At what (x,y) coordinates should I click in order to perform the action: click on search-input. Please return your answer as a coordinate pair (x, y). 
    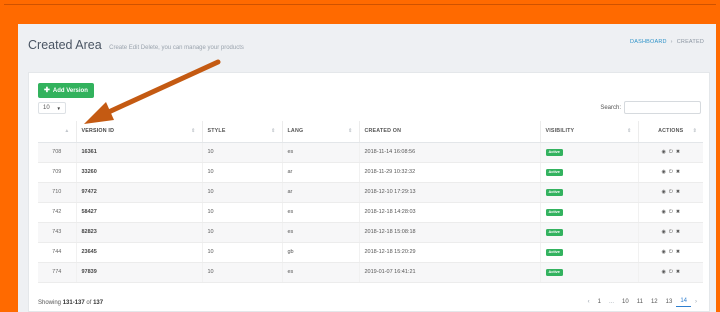
    Looking at the image, I should click on (662, 107).